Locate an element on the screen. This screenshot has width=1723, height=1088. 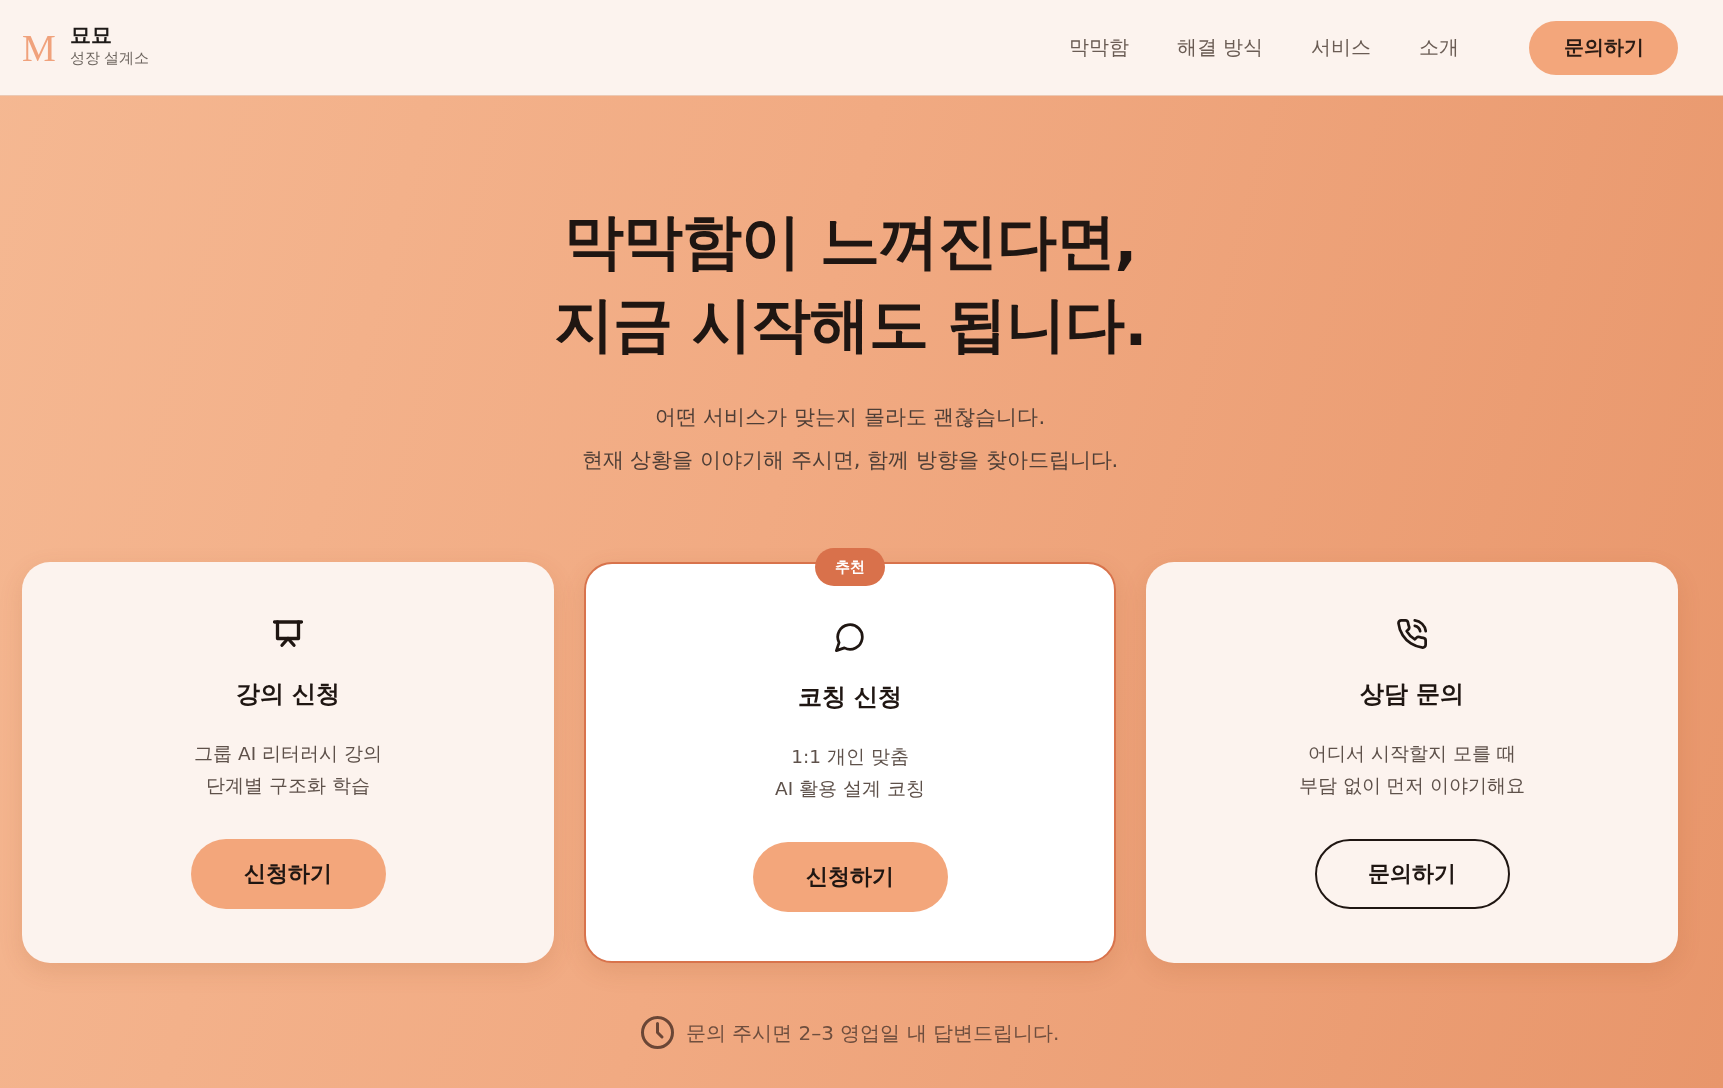
brand-tagline: 성장 설계소 is located at coordinates (109, 58).